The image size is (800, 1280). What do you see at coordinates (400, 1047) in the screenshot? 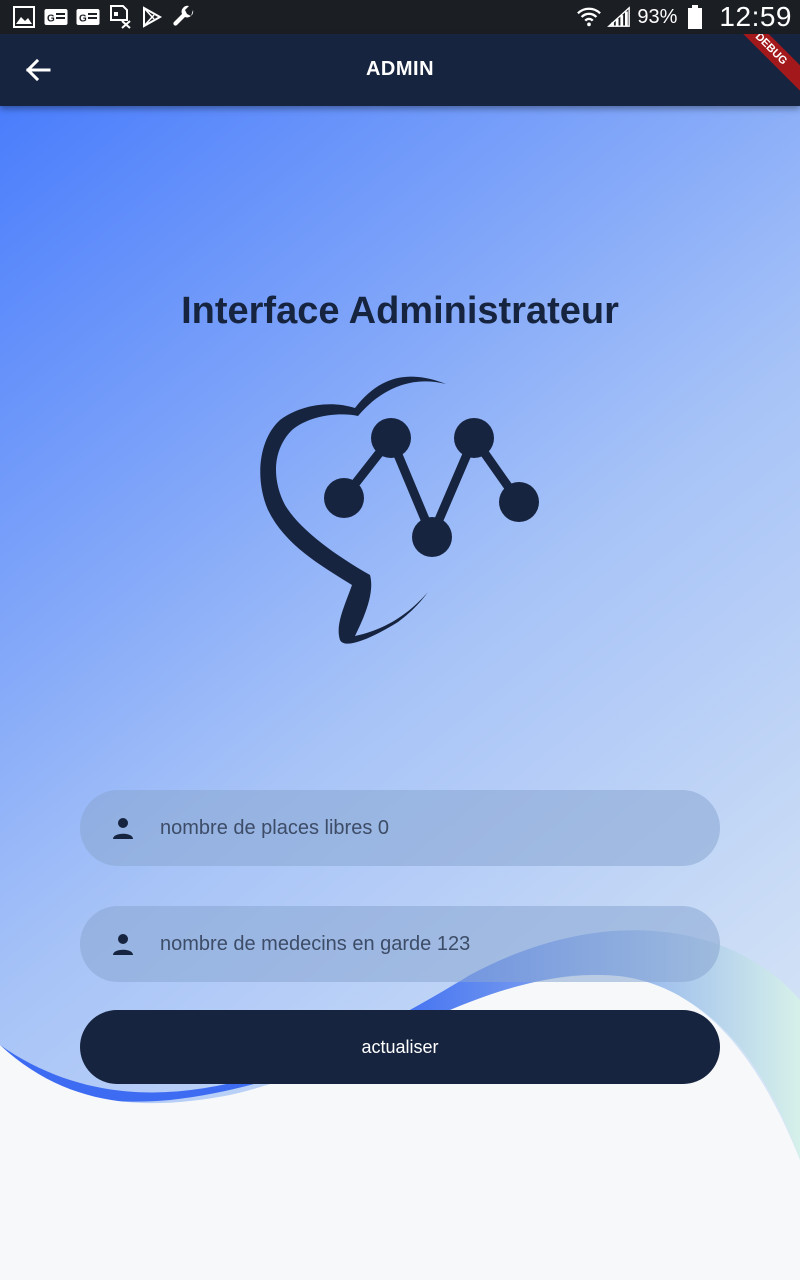
I see `update-button: actualiser` at bounding box center [400, 1047].